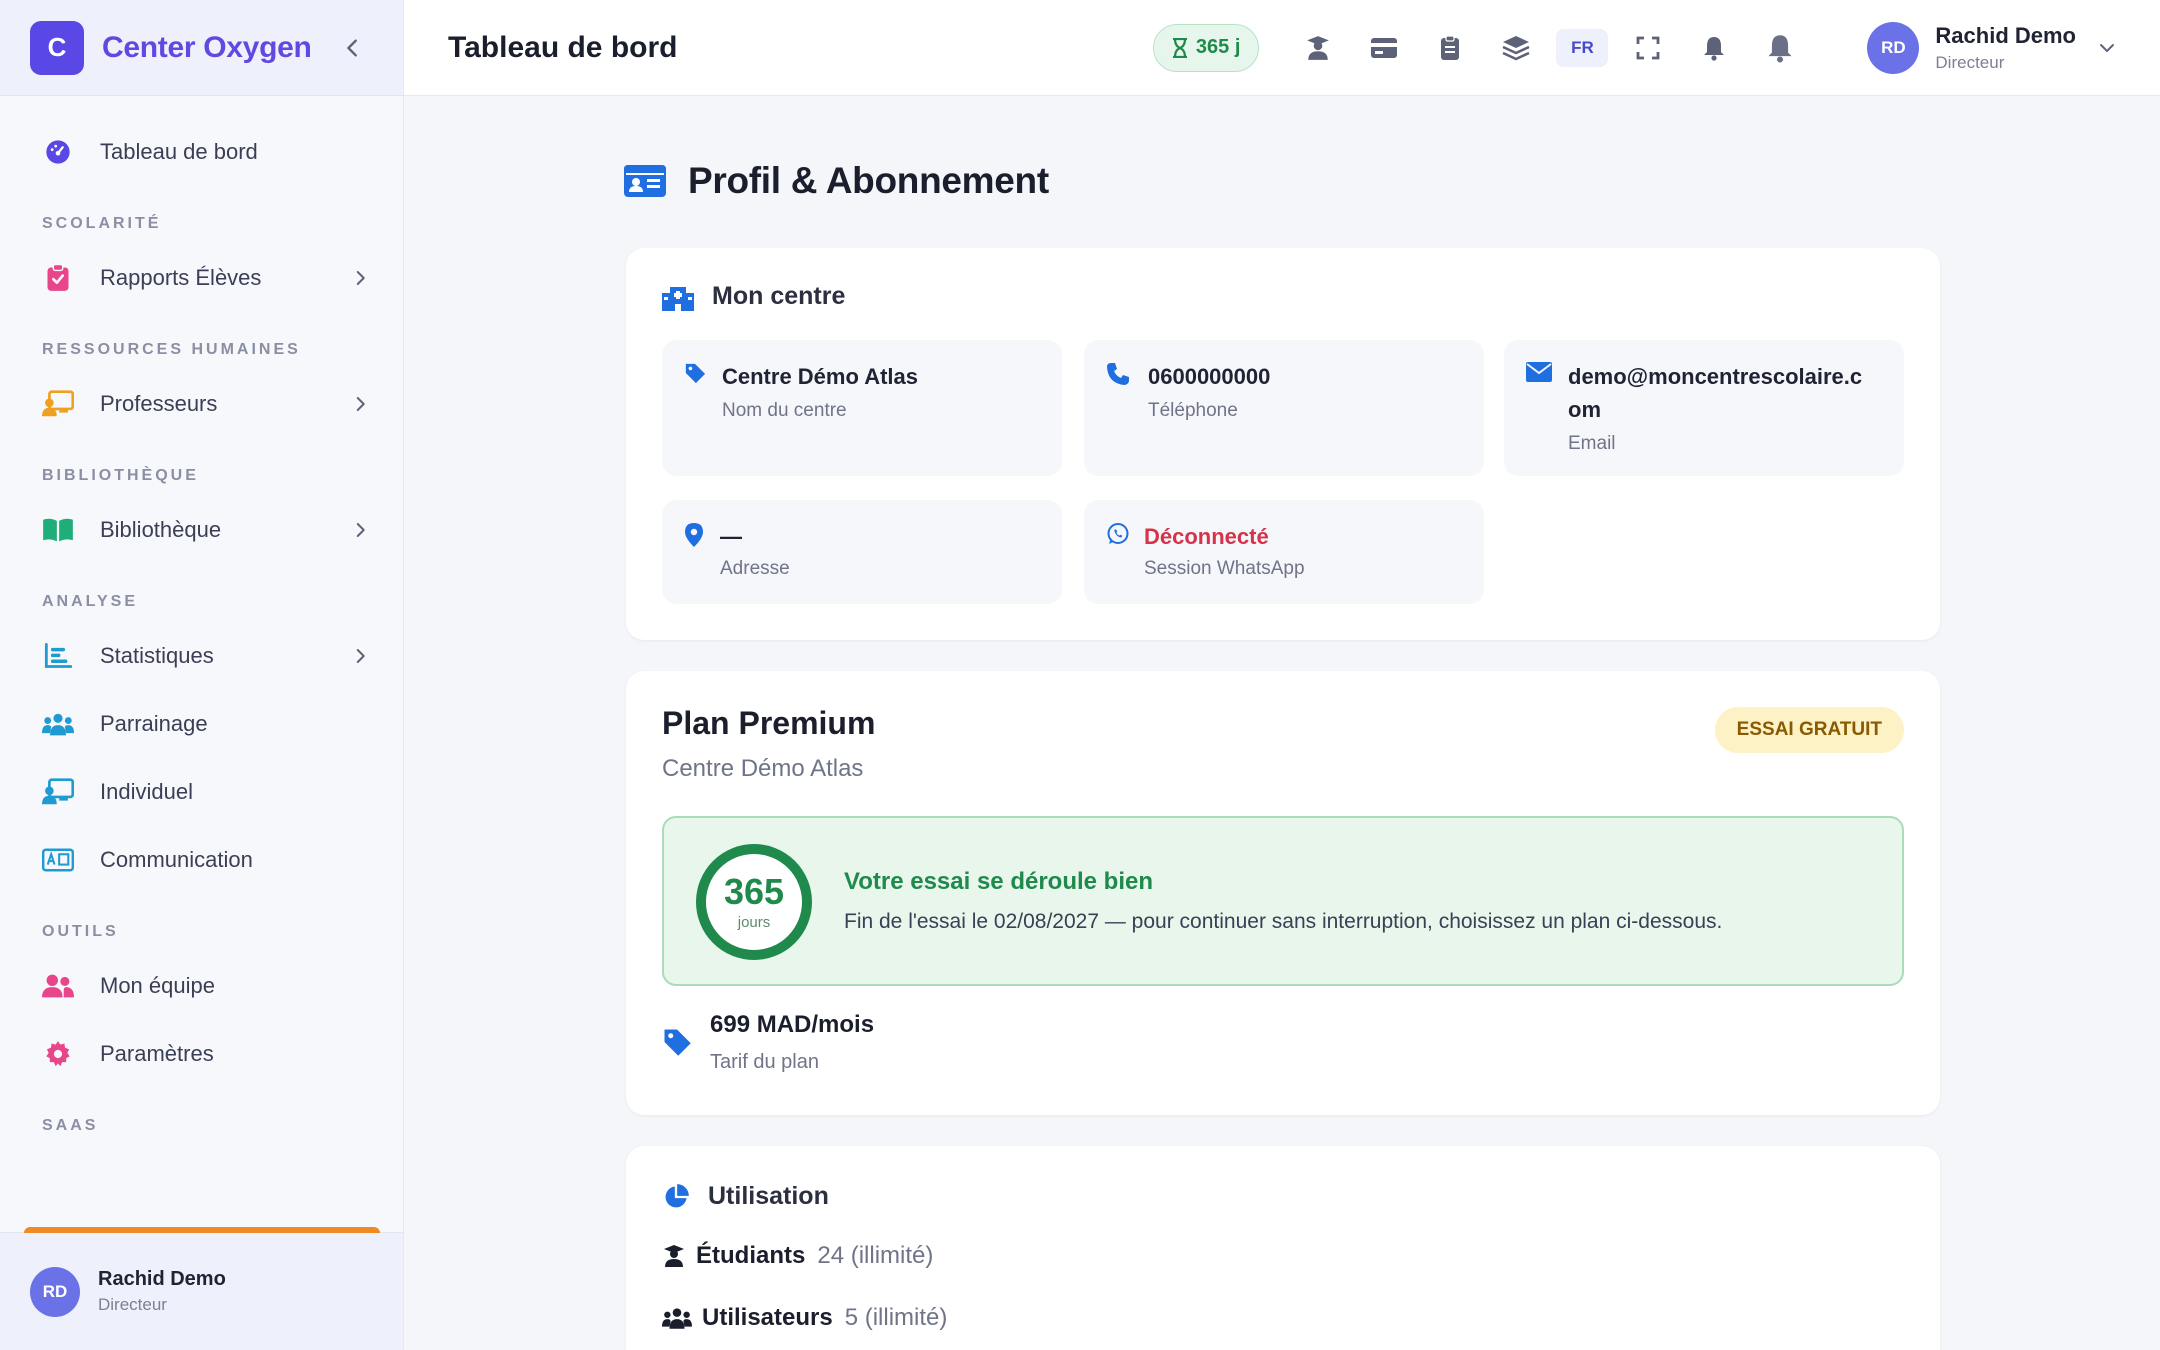 The image size is (2160, 1350). Describe the element at coordinates (58, 860) in the screenshot. I see `id-card-icon` at that location.